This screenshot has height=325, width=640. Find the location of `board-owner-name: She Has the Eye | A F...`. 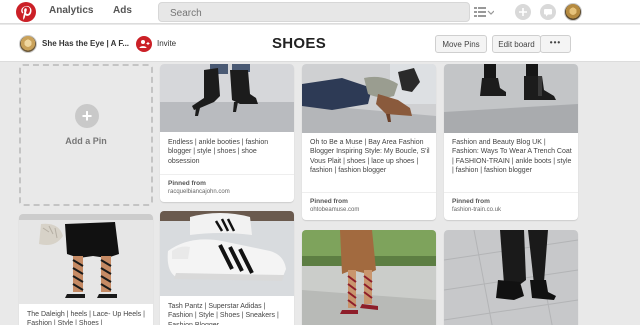

board-owner-name: She Has the Eye | A F... is located at coordinates (85, 43).